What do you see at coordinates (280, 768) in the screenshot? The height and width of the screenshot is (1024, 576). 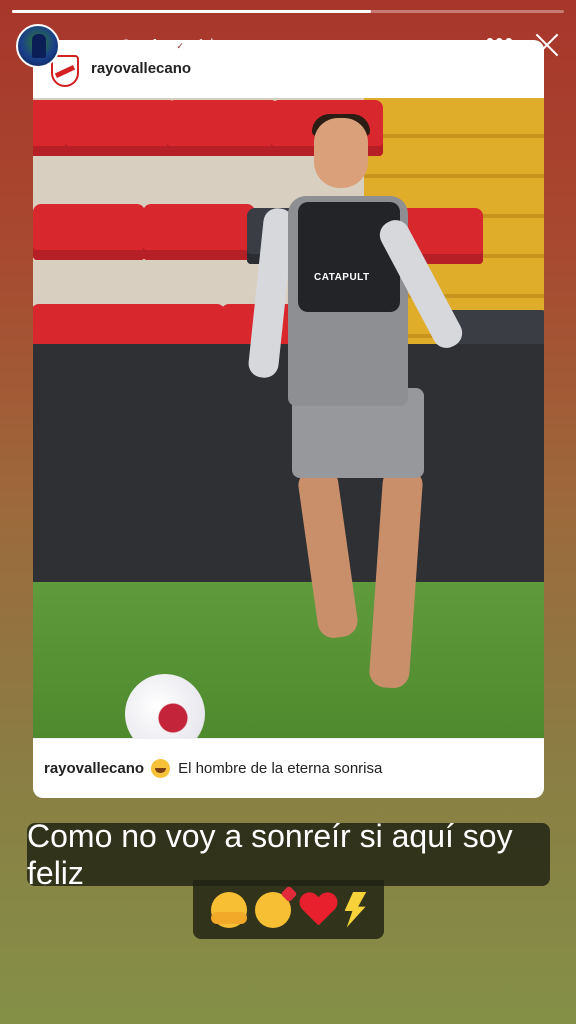 I see `caption-text: El hombre de la eterna sonrisa` at bounding box center [280, 768].